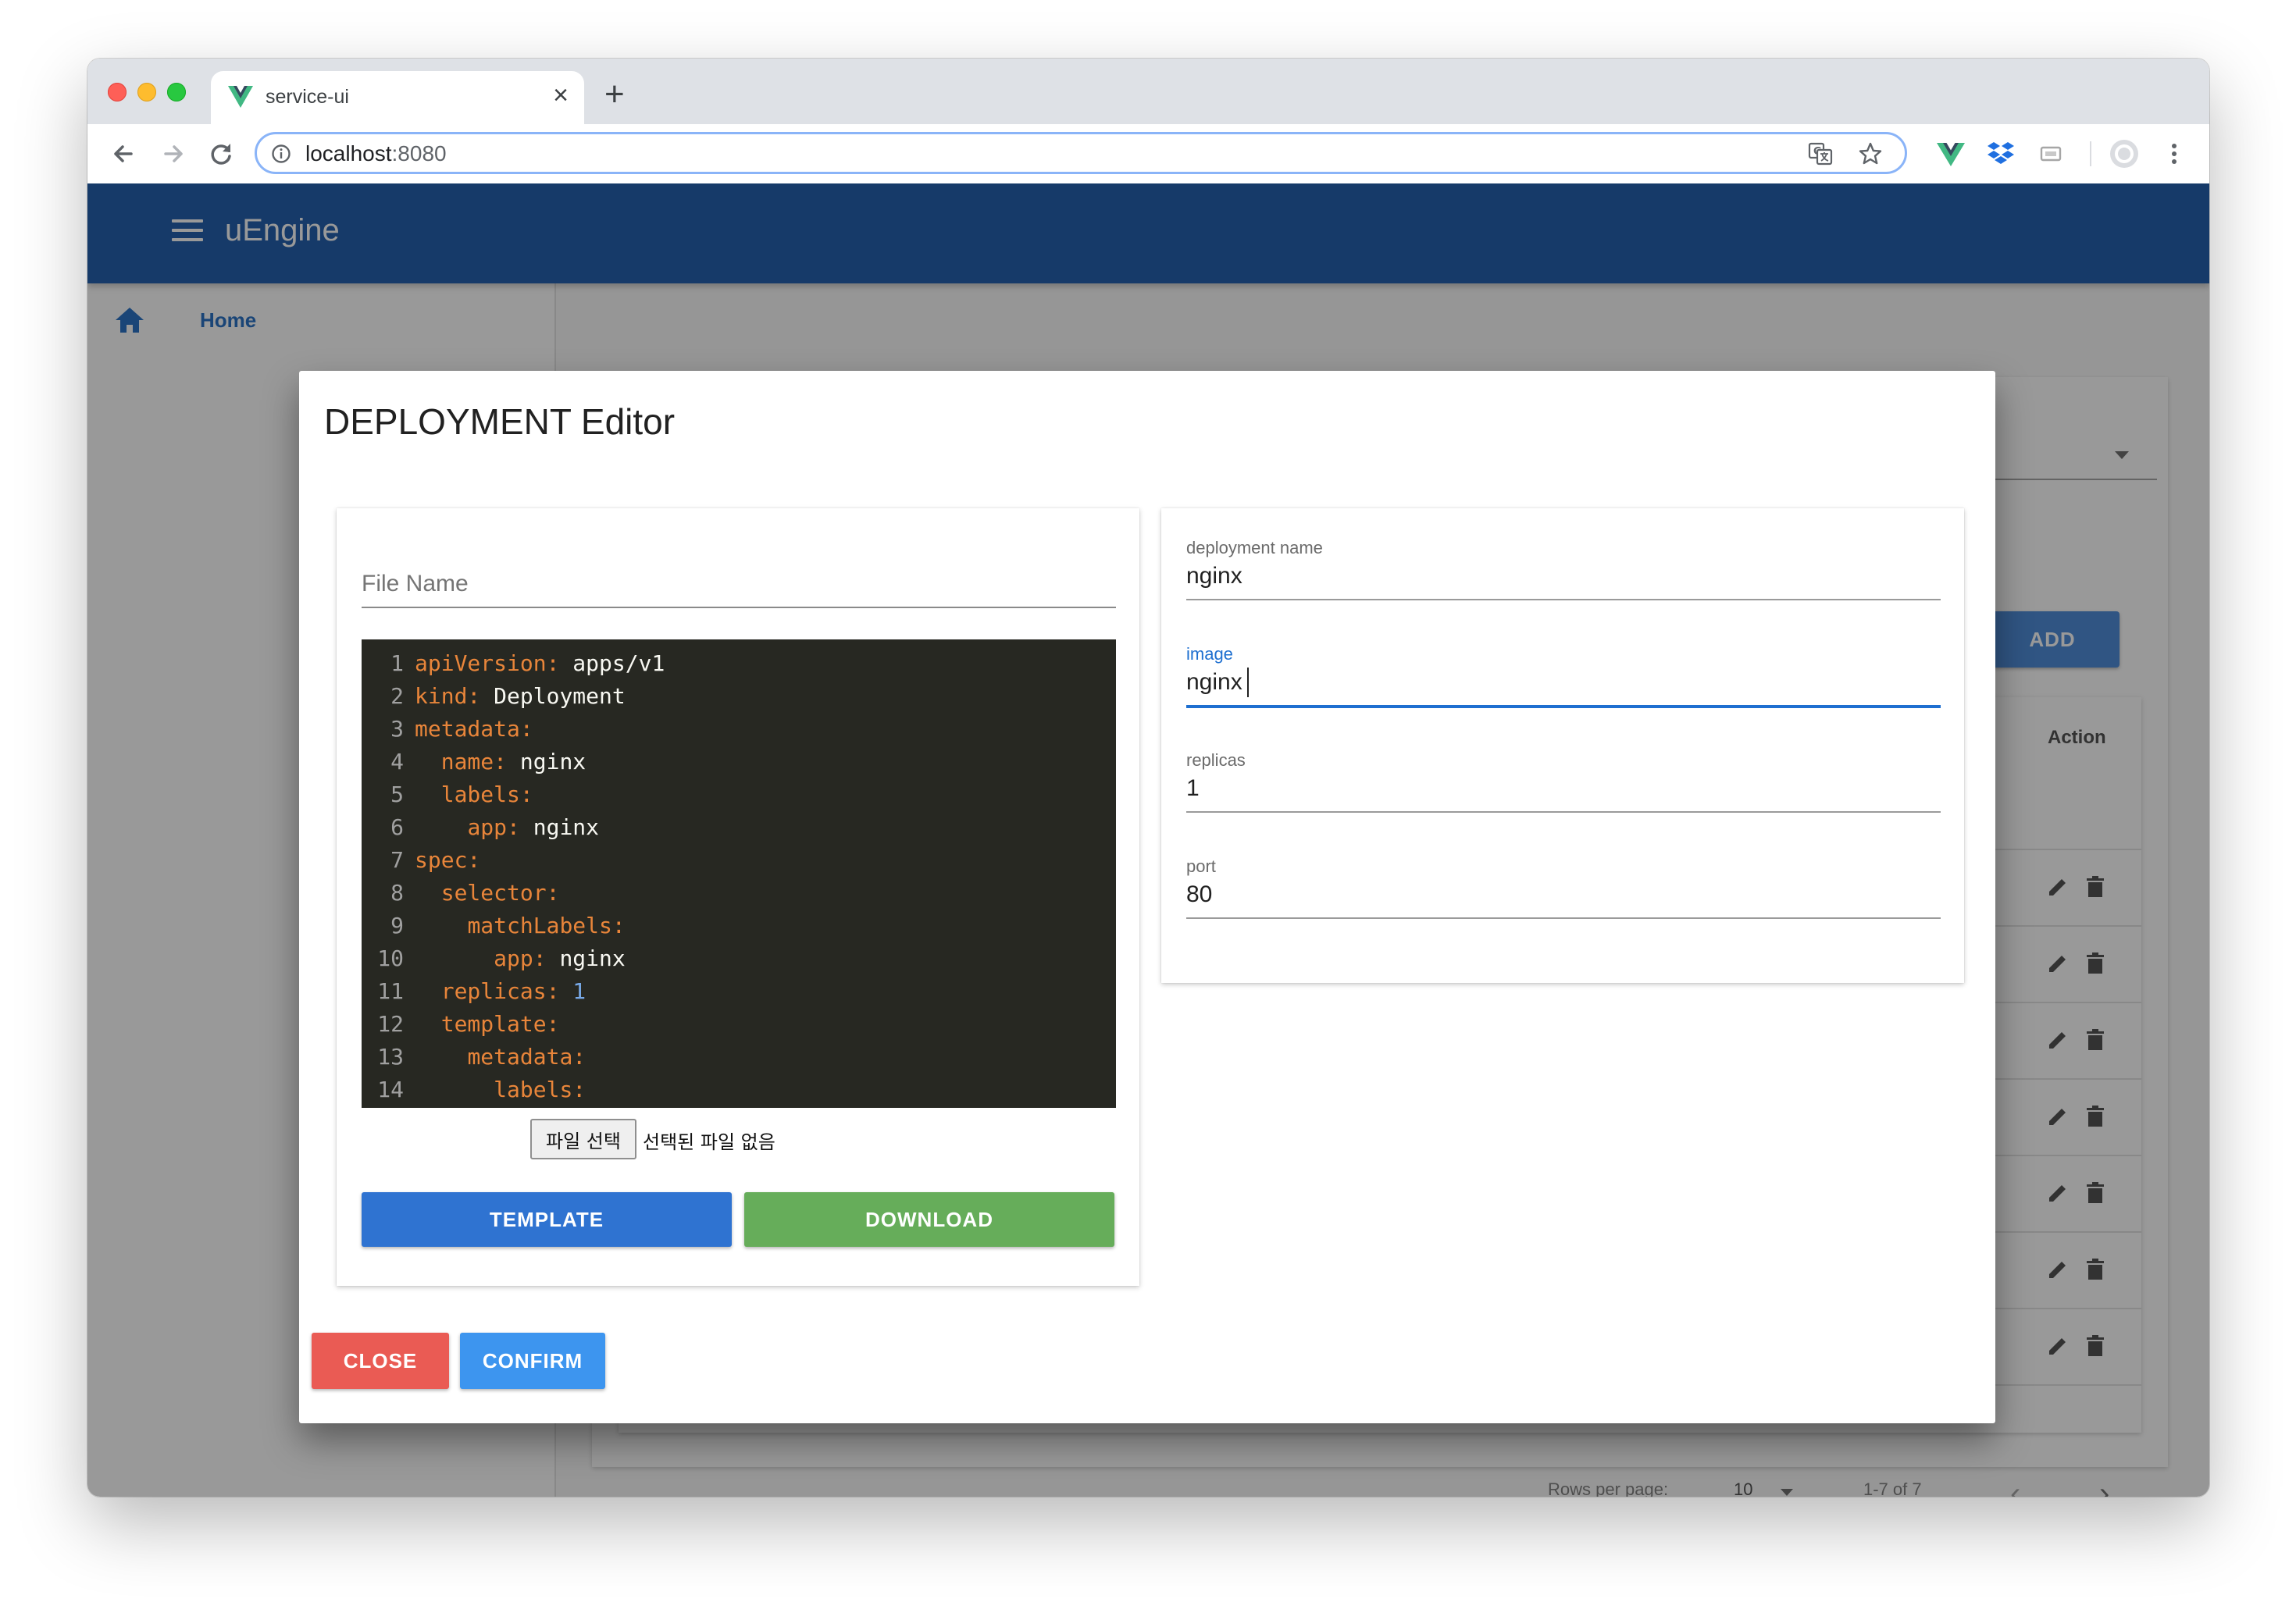 The image size is (2296, 1613). Describe the element at coordinates (118, 92) in the screenshot. I see `window-close-dot` at that location.